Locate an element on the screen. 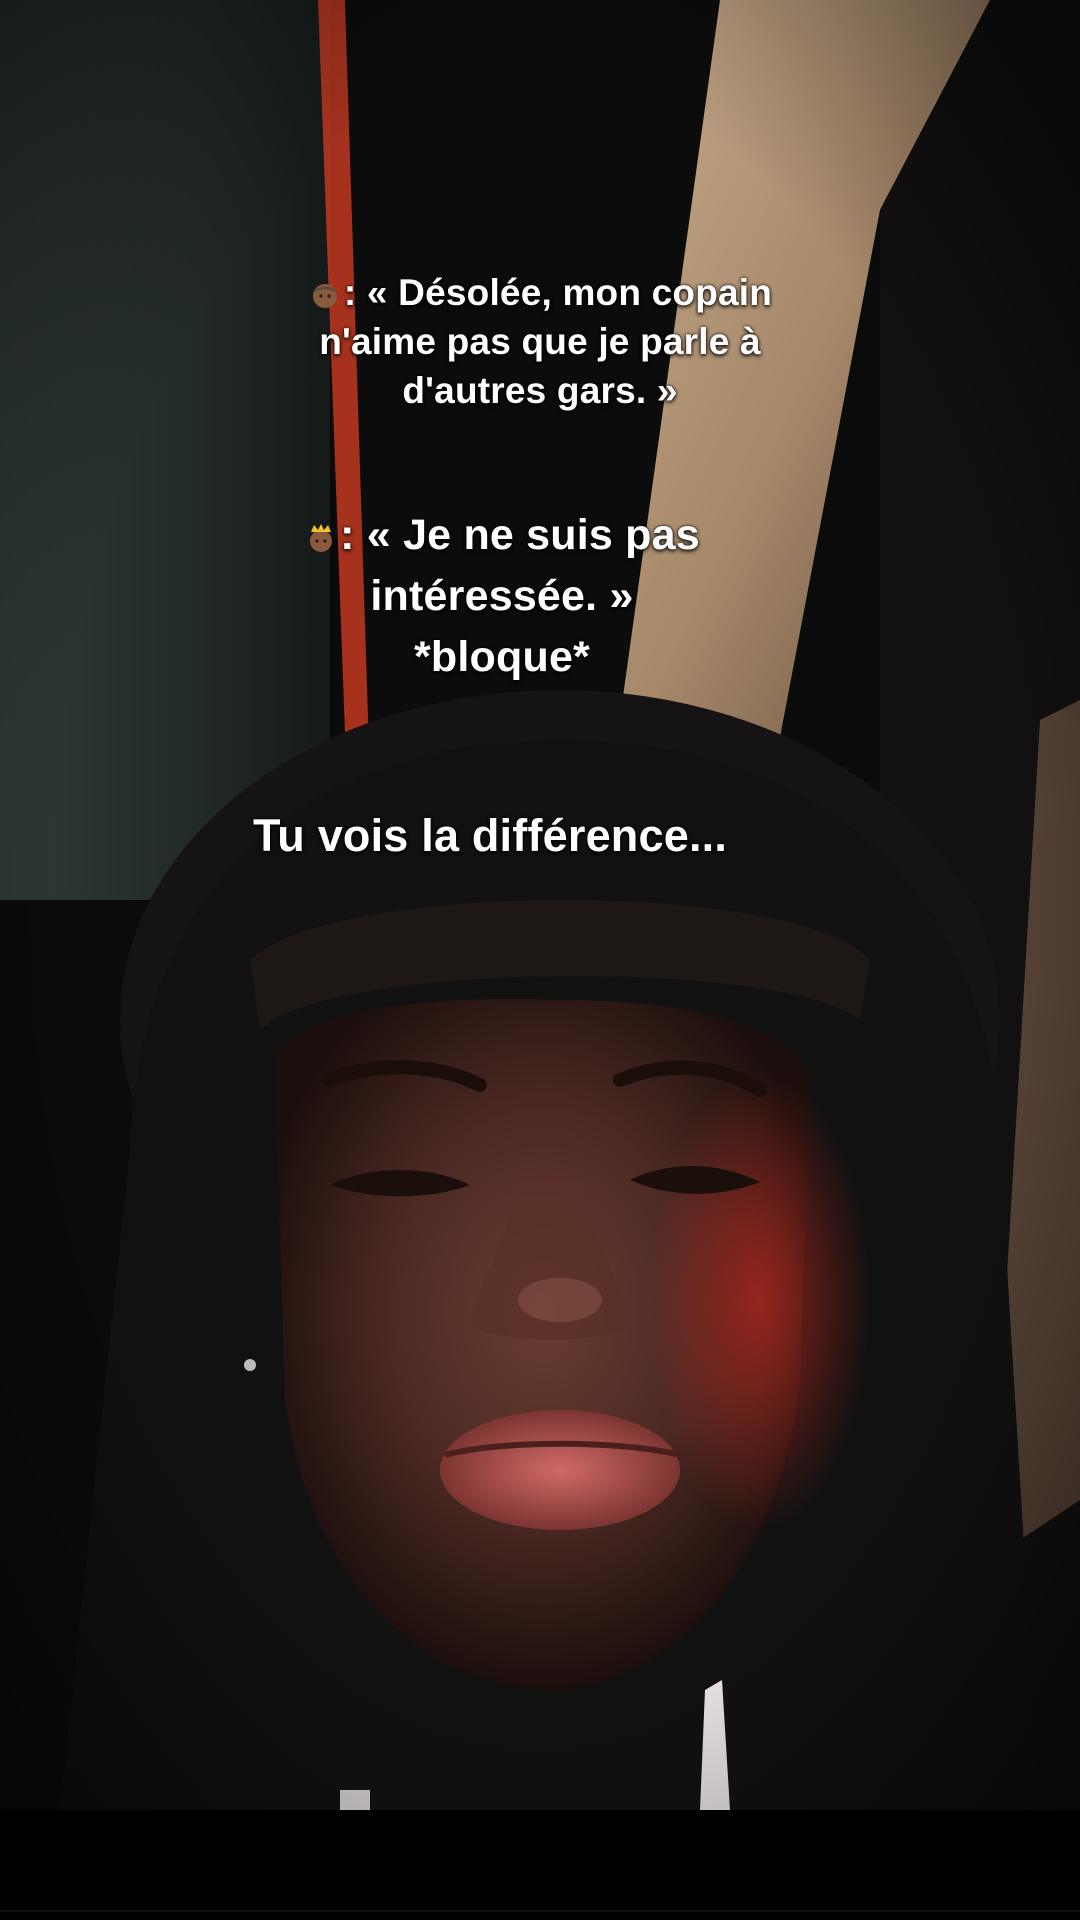 The width and height of the screenshot is (1080, 1920). caption-text: : « Désolée, mon copain is located at coordinates (558, 292).